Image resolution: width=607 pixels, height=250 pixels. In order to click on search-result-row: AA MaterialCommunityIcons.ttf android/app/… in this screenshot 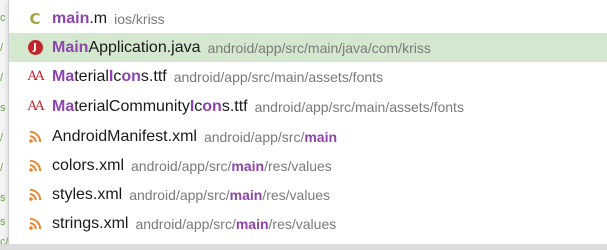, I will do `click(308, 106)`.